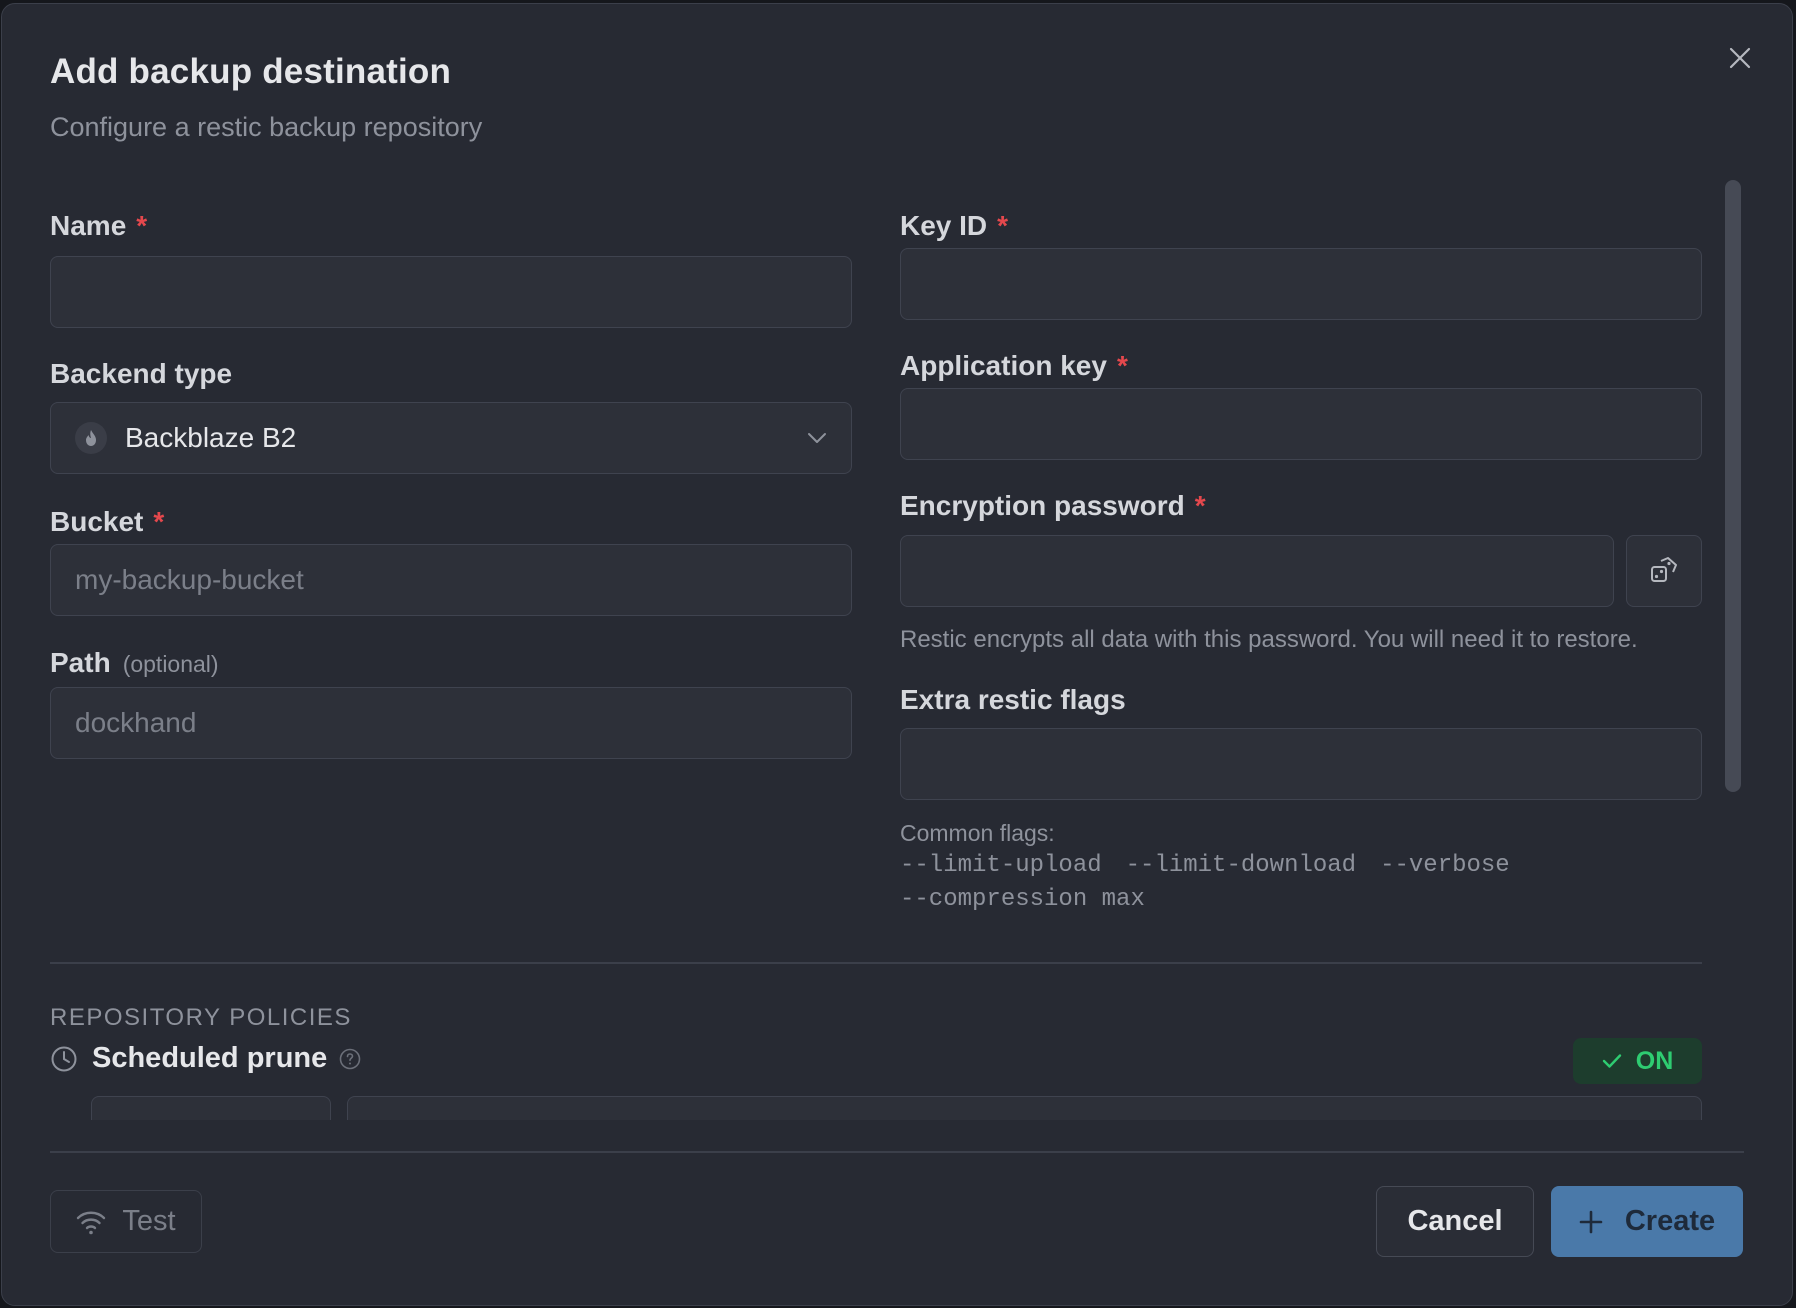  Describe the element at coordinates (1014, 365) in the screenshot. I see `application-key-label: Application key *` at that location.